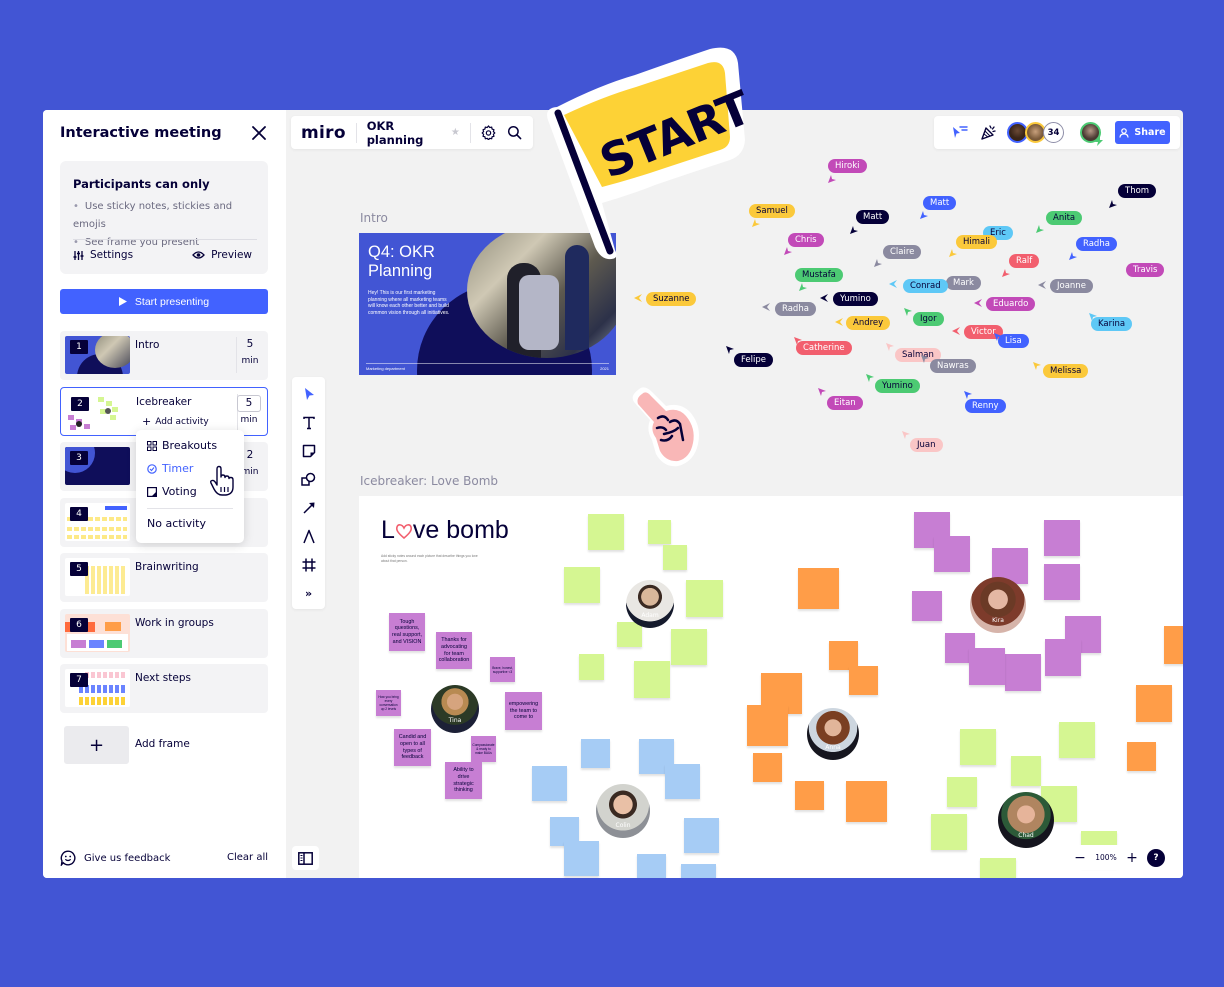  I want to click on sticky-note: Compassionate & ready to make BAUs, so click(483, 749).